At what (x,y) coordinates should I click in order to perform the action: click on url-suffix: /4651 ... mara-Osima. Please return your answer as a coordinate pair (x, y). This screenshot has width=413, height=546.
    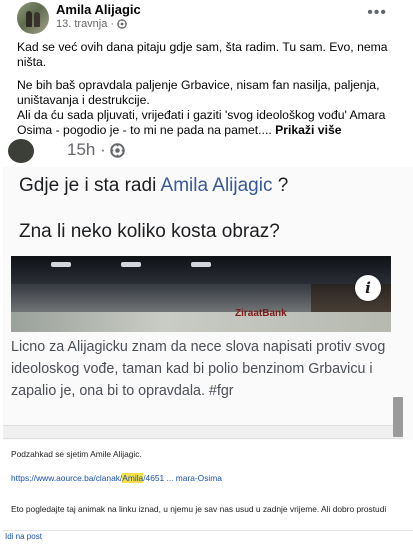
    Looking at the image, I should click on (182, 478).